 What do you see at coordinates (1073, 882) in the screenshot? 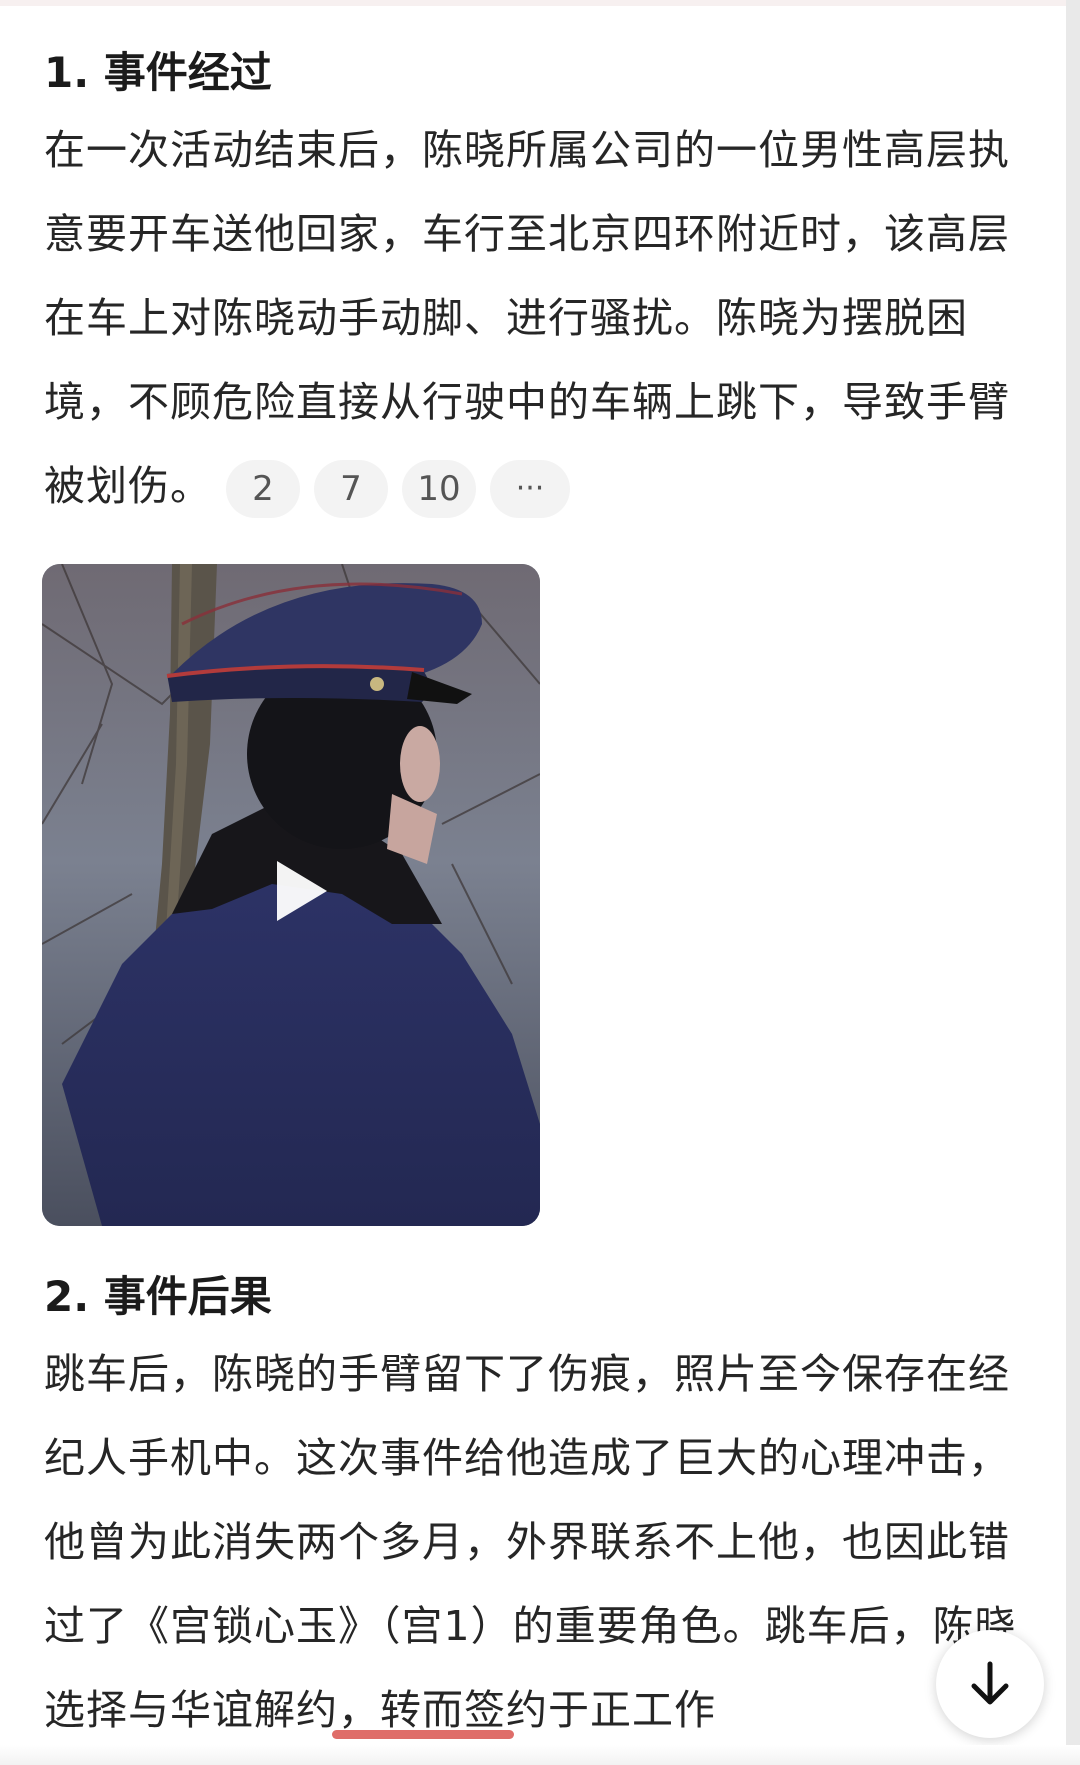
I see `scrollbar-track` at bounding box center [1073, 882].